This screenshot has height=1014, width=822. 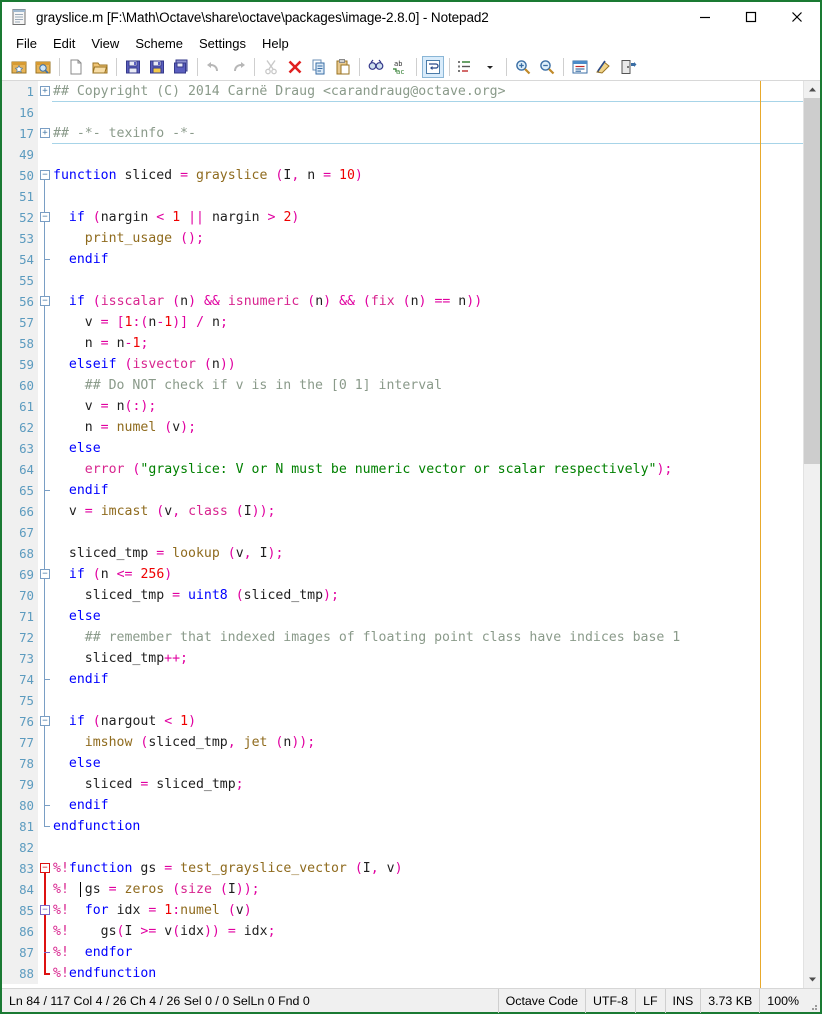 What do you see at coordinates (427, 322) in the screenshot?
I see `code-text: v = [1:(n-1)] / n;` at bounding box center [427, 322].